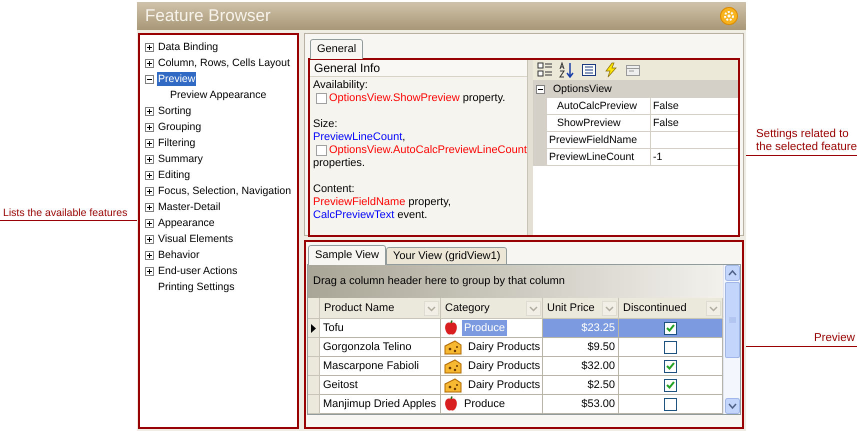  Describe the element at coordinates (334, 189) in the screenshot. I see `section-heading: Content:` at that location.